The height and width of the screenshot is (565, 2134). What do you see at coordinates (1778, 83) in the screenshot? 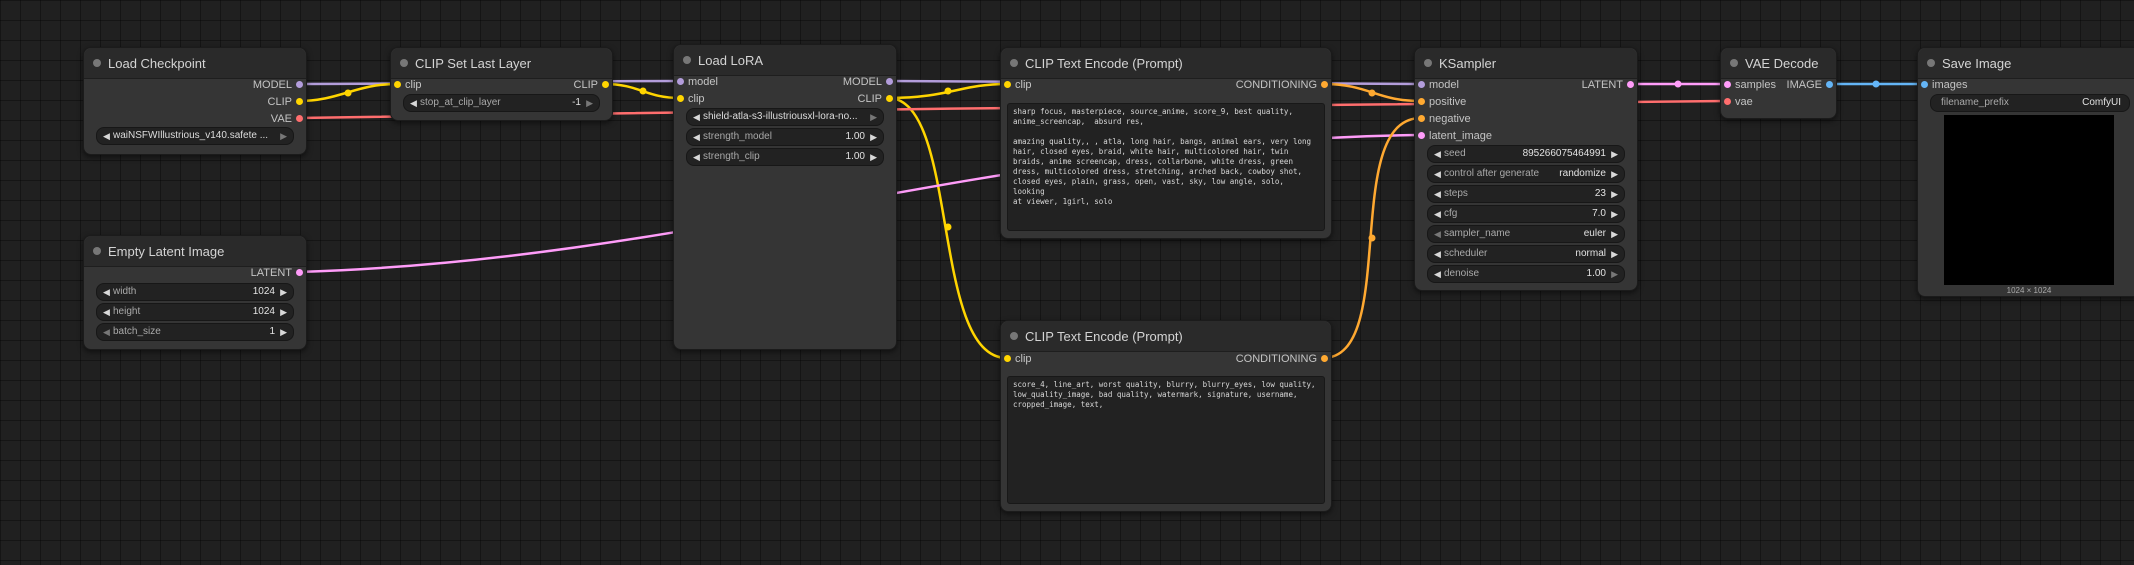
I see `node-vae-decode: VAE Decode samples IMAGE vae` at bounding box center [1778, 83].